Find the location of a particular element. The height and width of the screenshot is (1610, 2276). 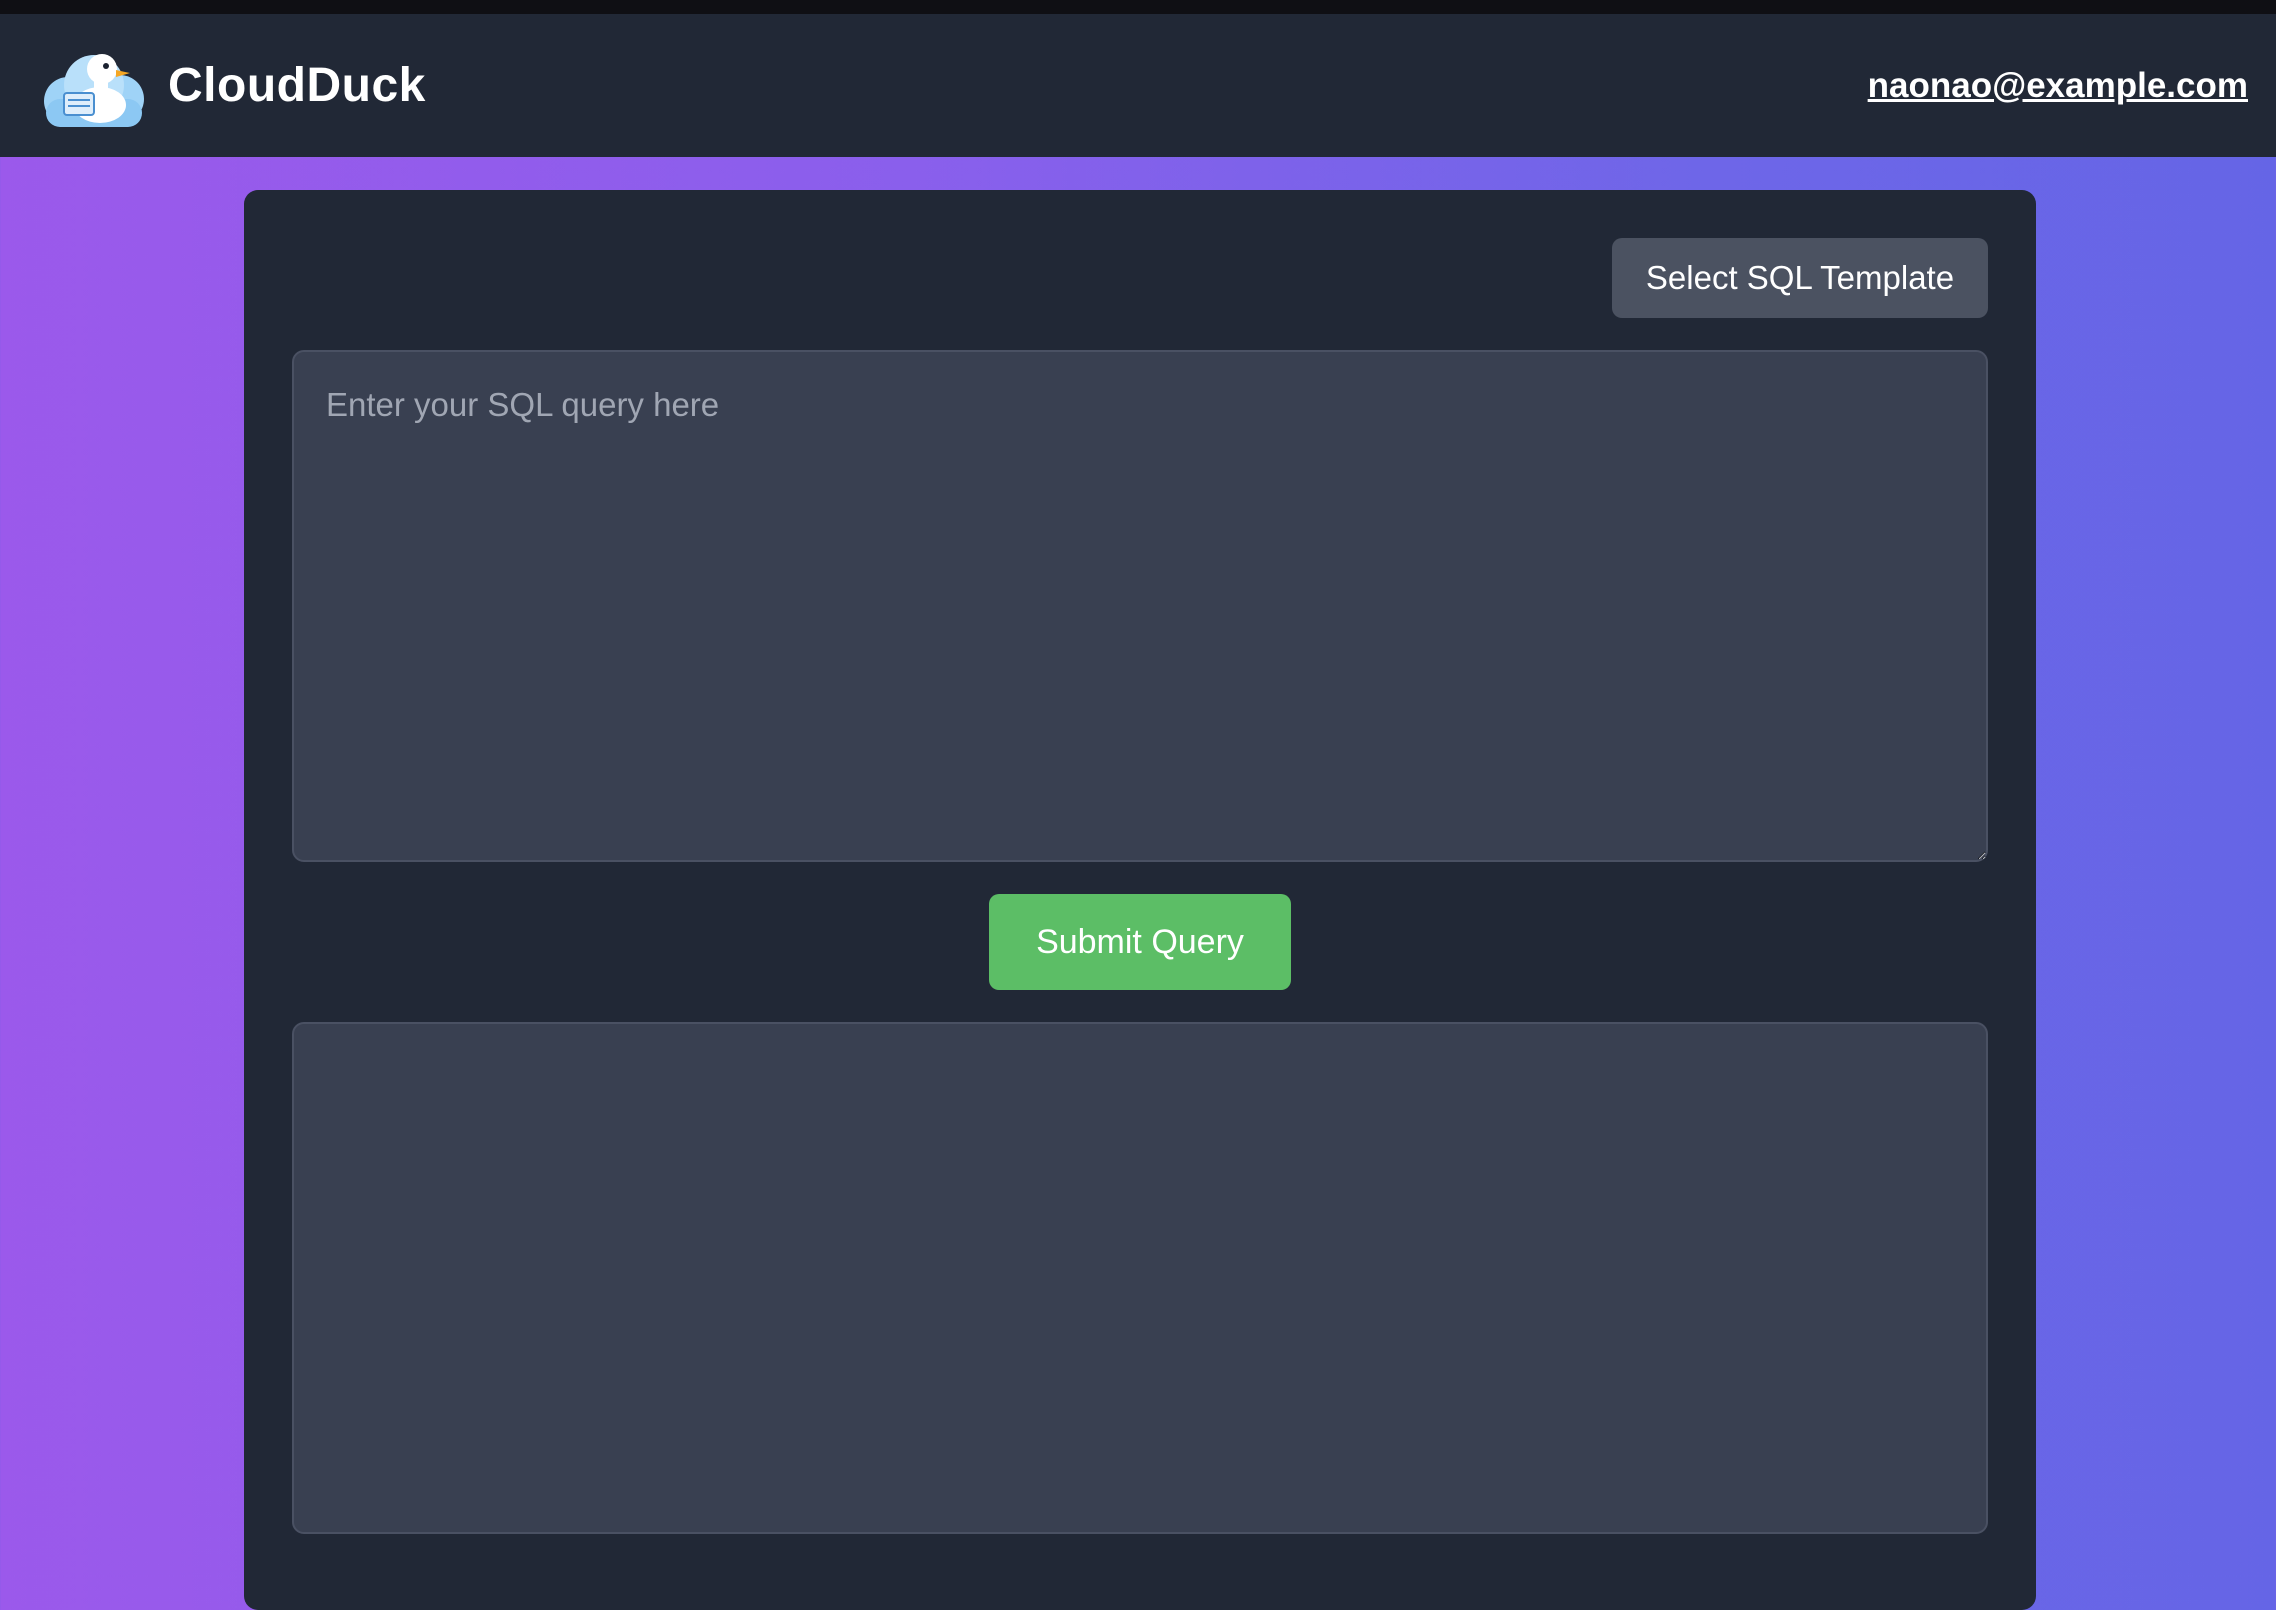

brand: CloudDuck is located at coordinates (230, 86).